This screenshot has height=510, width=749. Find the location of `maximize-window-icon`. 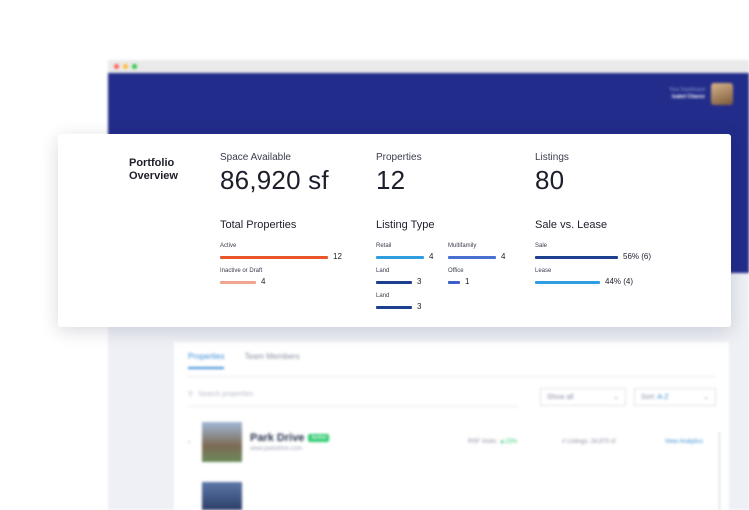

maximize-window-icon is located at coordinates (134, 66).